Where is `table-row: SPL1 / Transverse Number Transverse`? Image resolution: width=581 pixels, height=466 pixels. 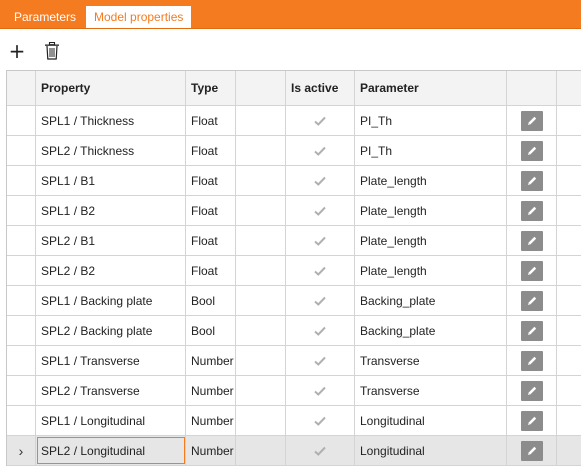
table-row: SPL1 / Transverse Number Transverse is located at coordinates (294, 361).